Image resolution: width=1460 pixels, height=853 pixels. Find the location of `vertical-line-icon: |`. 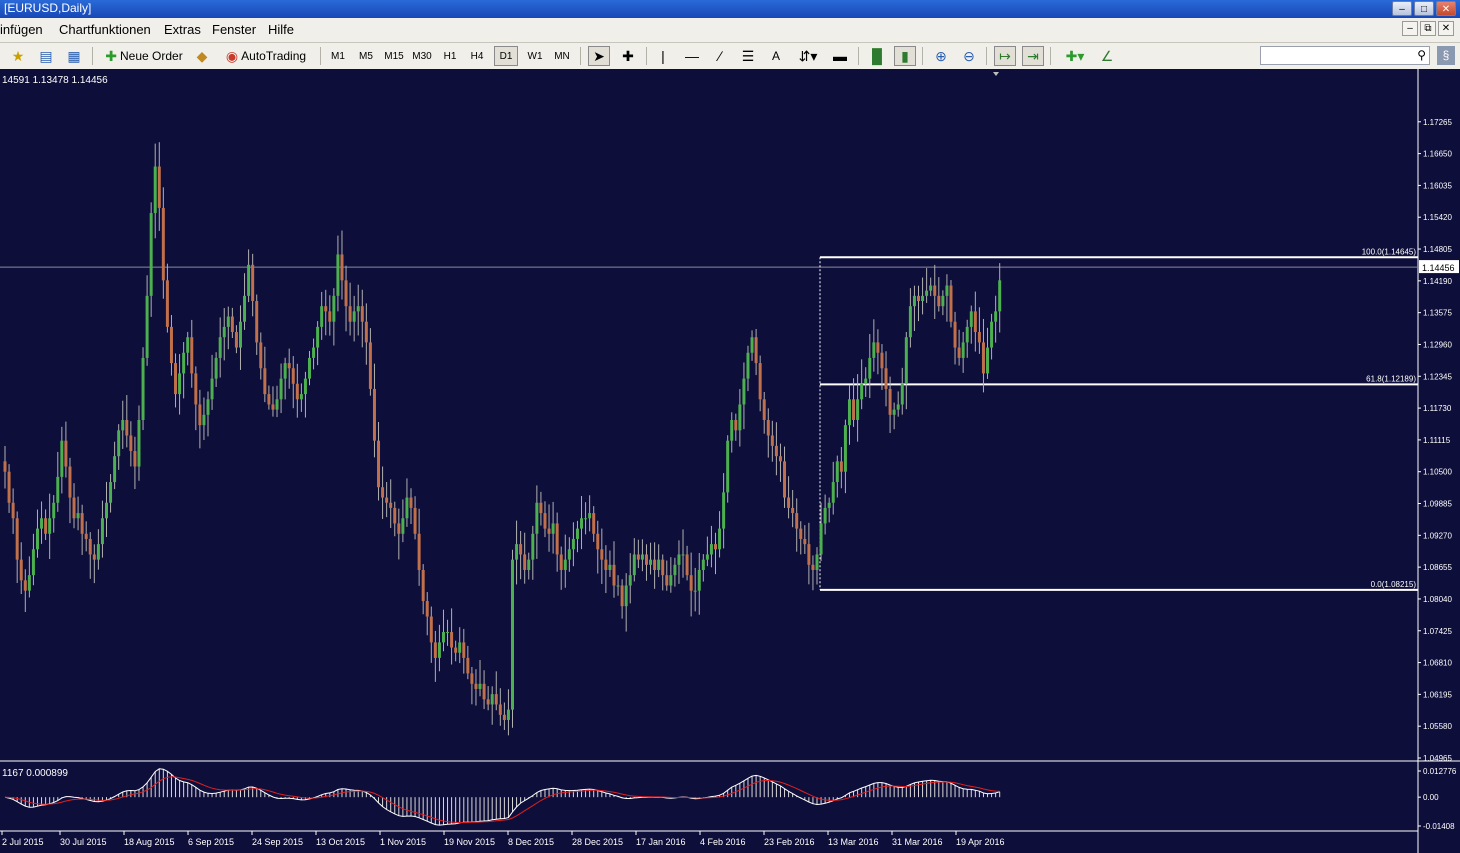

vertical-line-icon: | is located at coordinates (663, 56).